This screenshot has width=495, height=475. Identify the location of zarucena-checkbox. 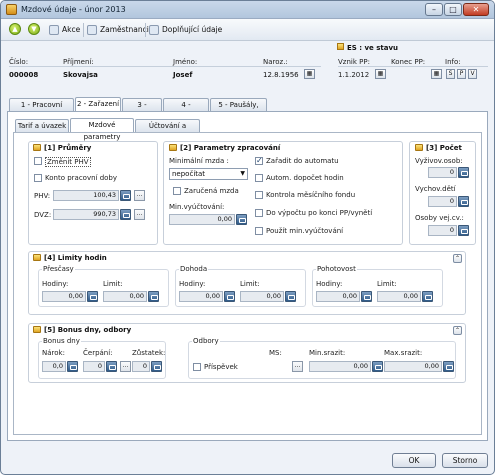
(177, 191).